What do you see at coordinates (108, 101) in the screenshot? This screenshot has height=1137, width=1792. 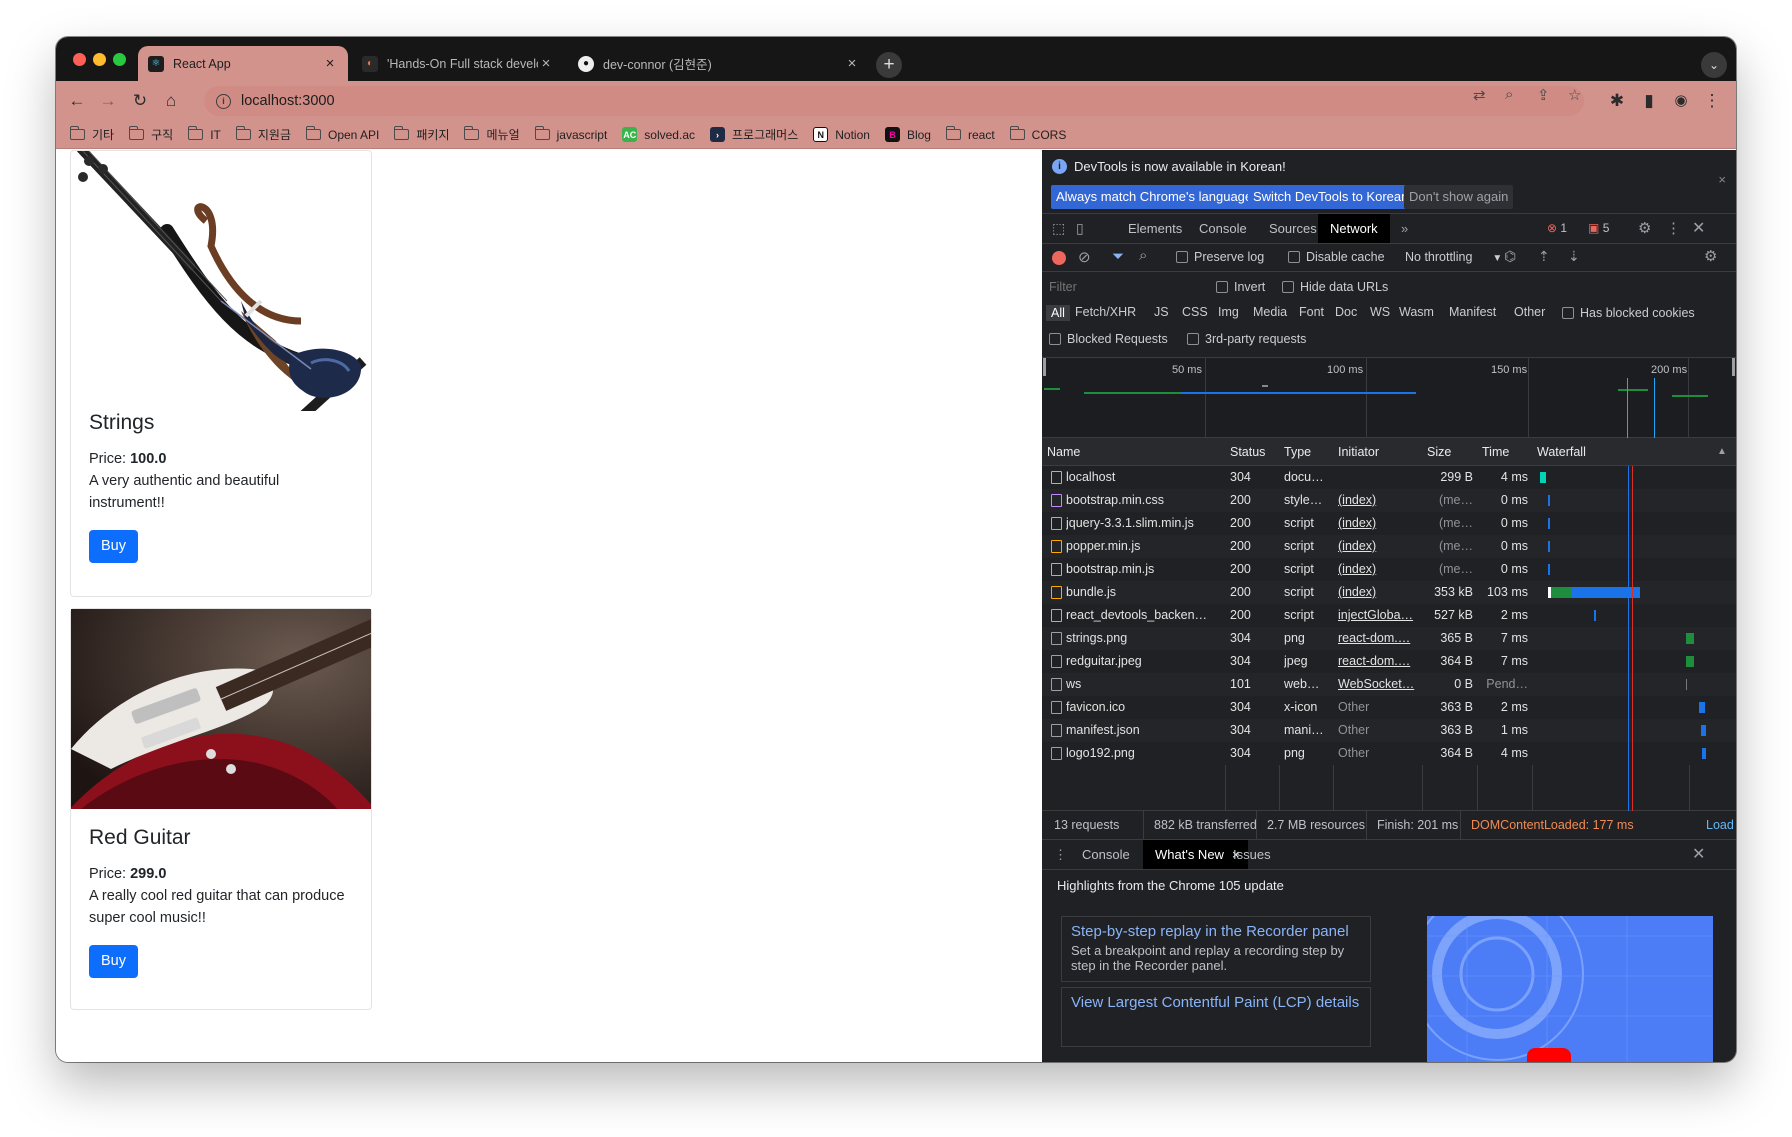 I see `forward-icon: →` at bounding box center [108, 101].